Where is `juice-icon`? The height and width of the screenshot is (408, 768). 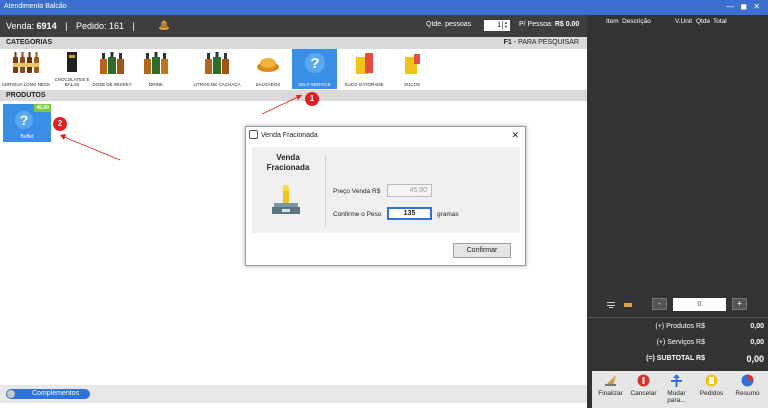
juice-icon is located at coordinates (412, 64).